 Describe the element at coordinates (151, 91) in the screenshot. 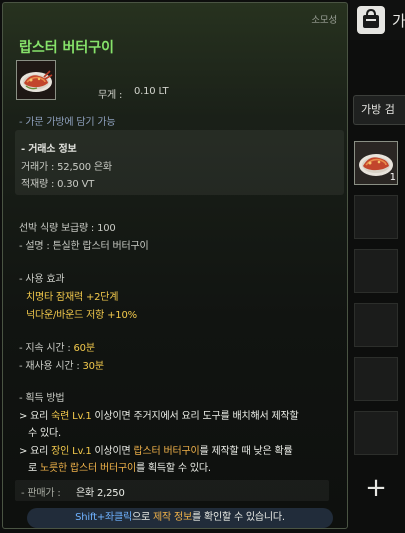

I see `weight-value: 0.10 LT` at that location.